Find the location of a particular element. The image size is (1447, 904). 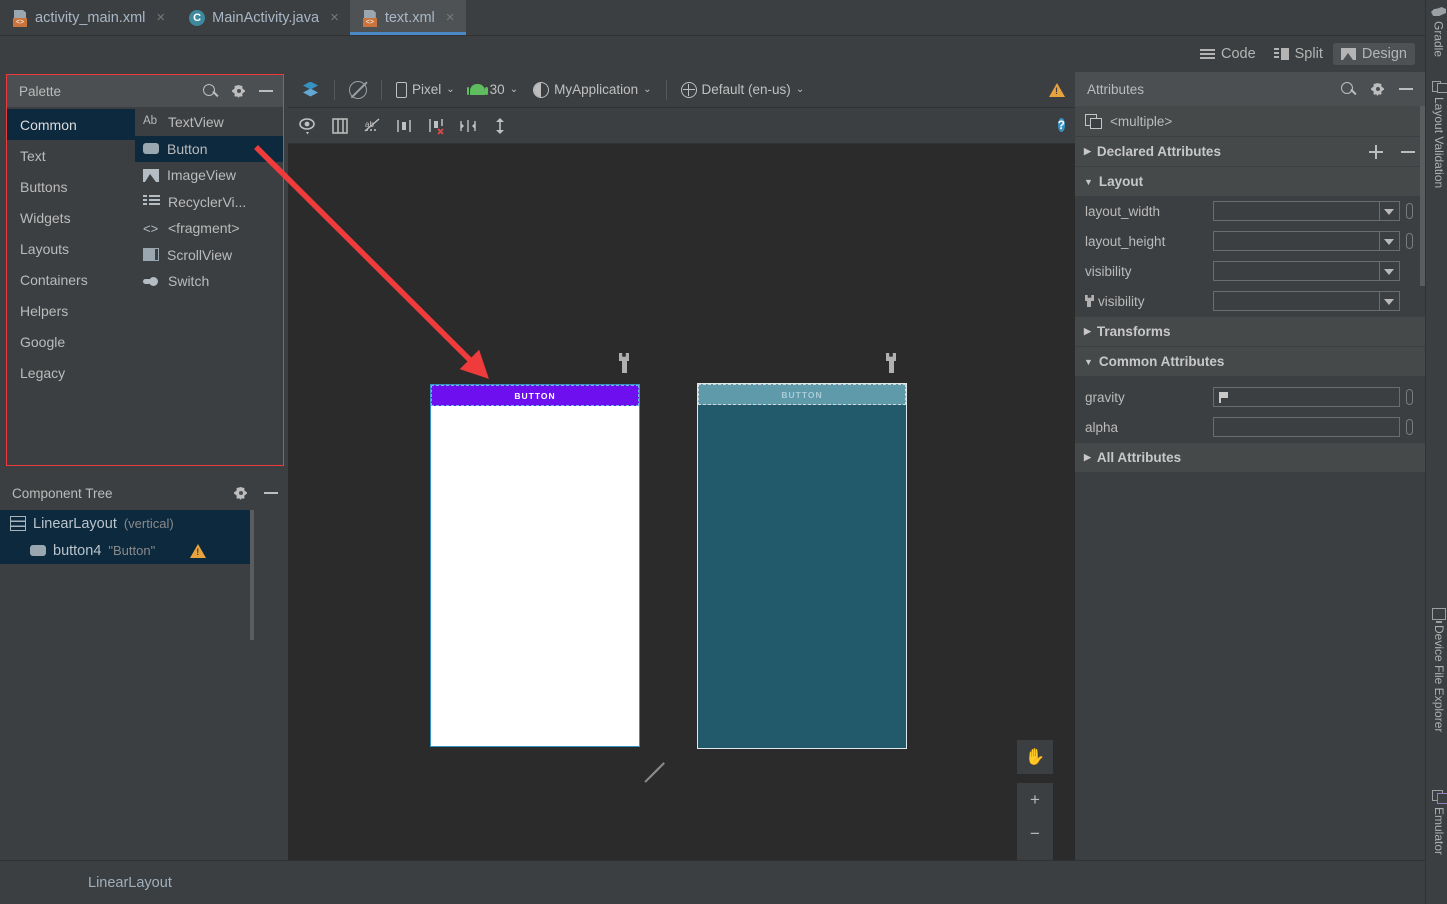

theme-label: MyApplication is located at coordinates (596, 89).